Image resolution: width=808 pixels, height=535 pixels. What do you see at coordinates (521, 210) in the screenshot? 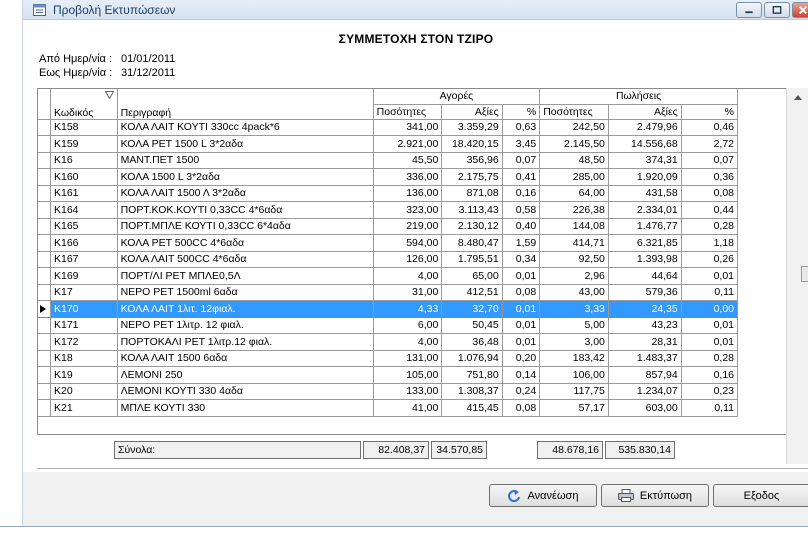
I see `cell-purchases-pct: 0,58` at bounding box center [521, 210].